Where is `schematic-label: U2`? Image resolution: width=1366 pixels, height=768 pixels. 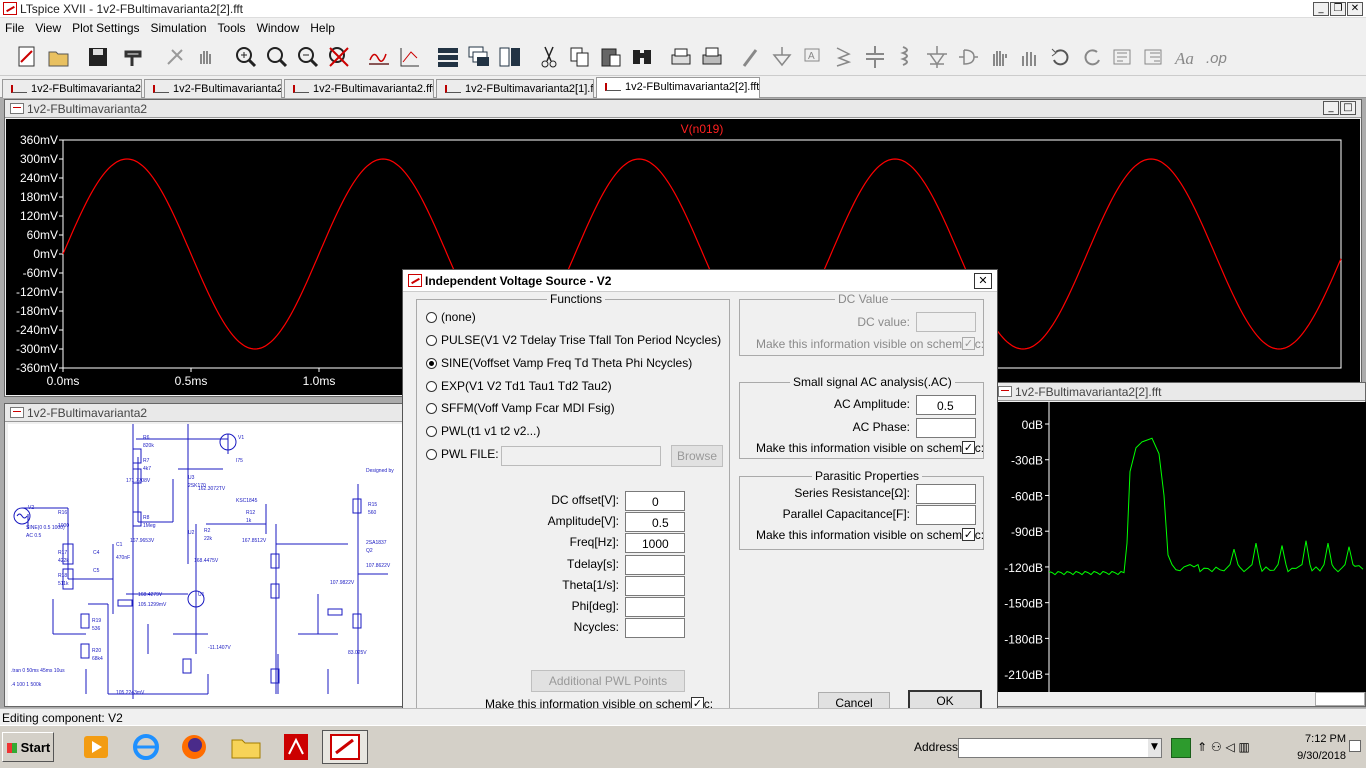 schematic-label: U2 is located at coordinates (191, 533).